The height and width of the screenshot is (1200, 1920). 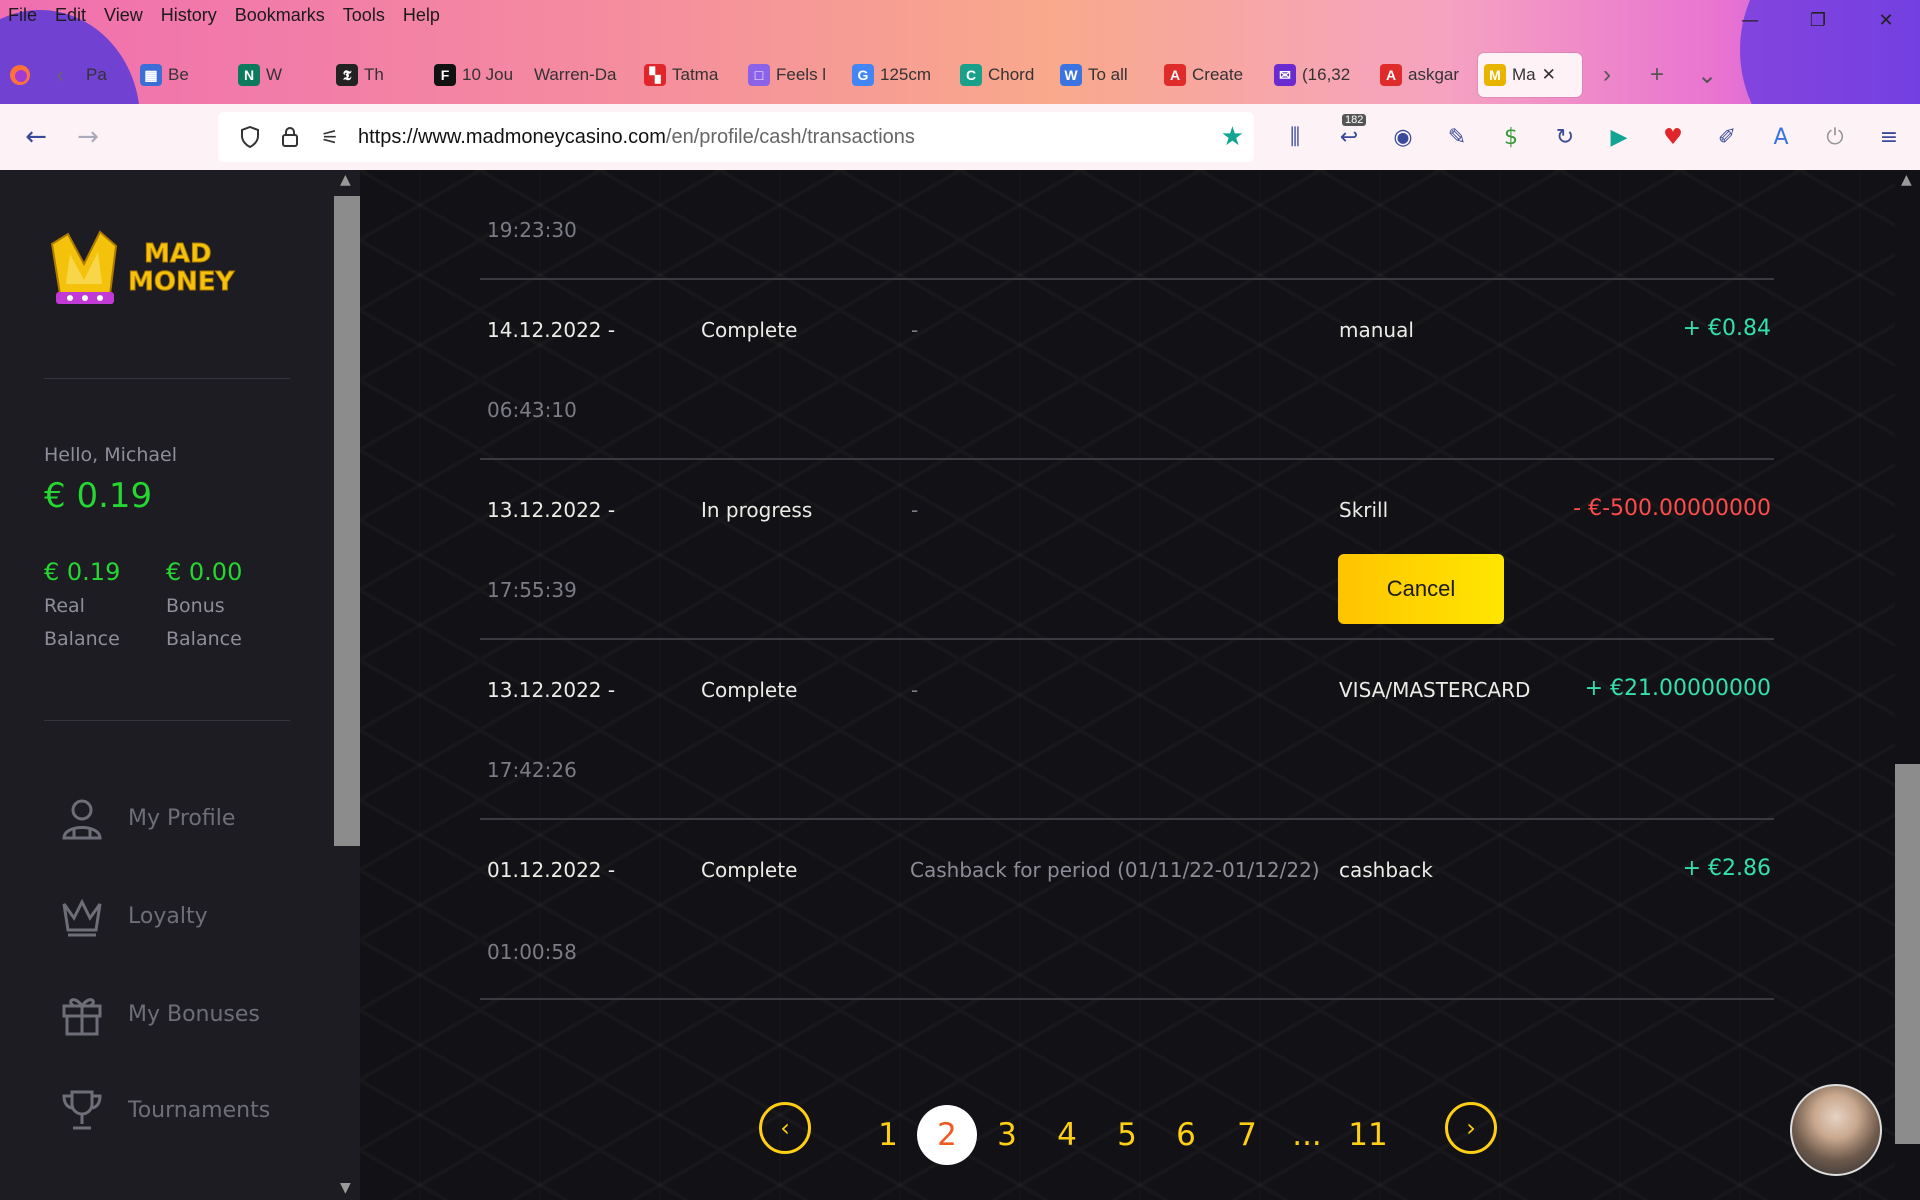 I want to click on tab-favicon-icon: G, so click(x=863, y=75).